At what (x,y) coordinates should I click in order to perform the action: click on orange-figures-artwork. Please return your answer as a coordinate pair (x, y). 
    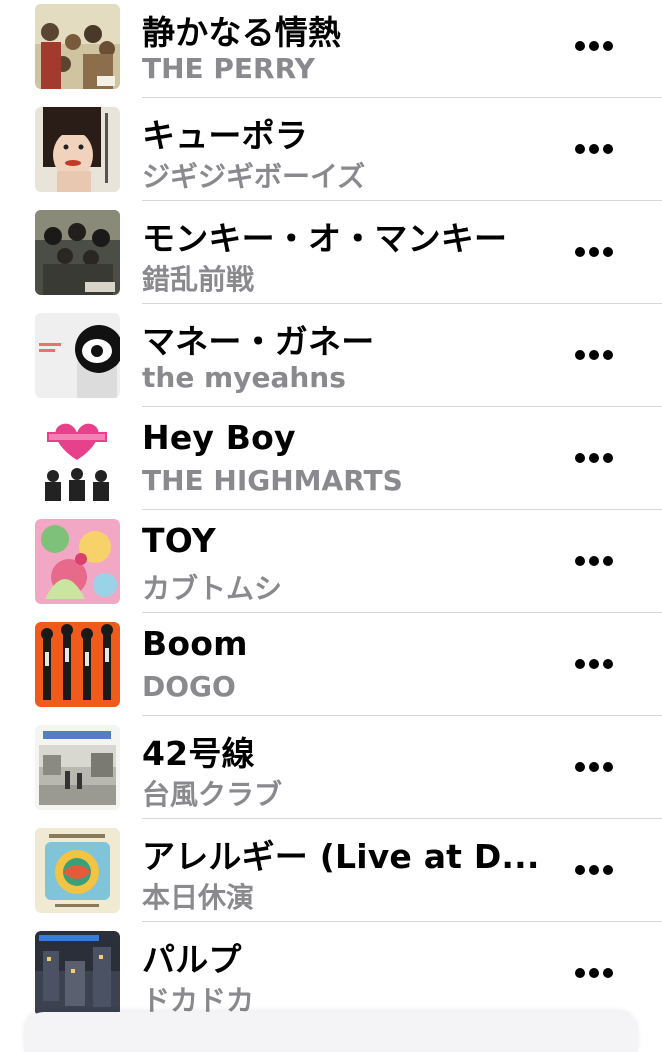
    Looking at the image, I should click on (77, 664).